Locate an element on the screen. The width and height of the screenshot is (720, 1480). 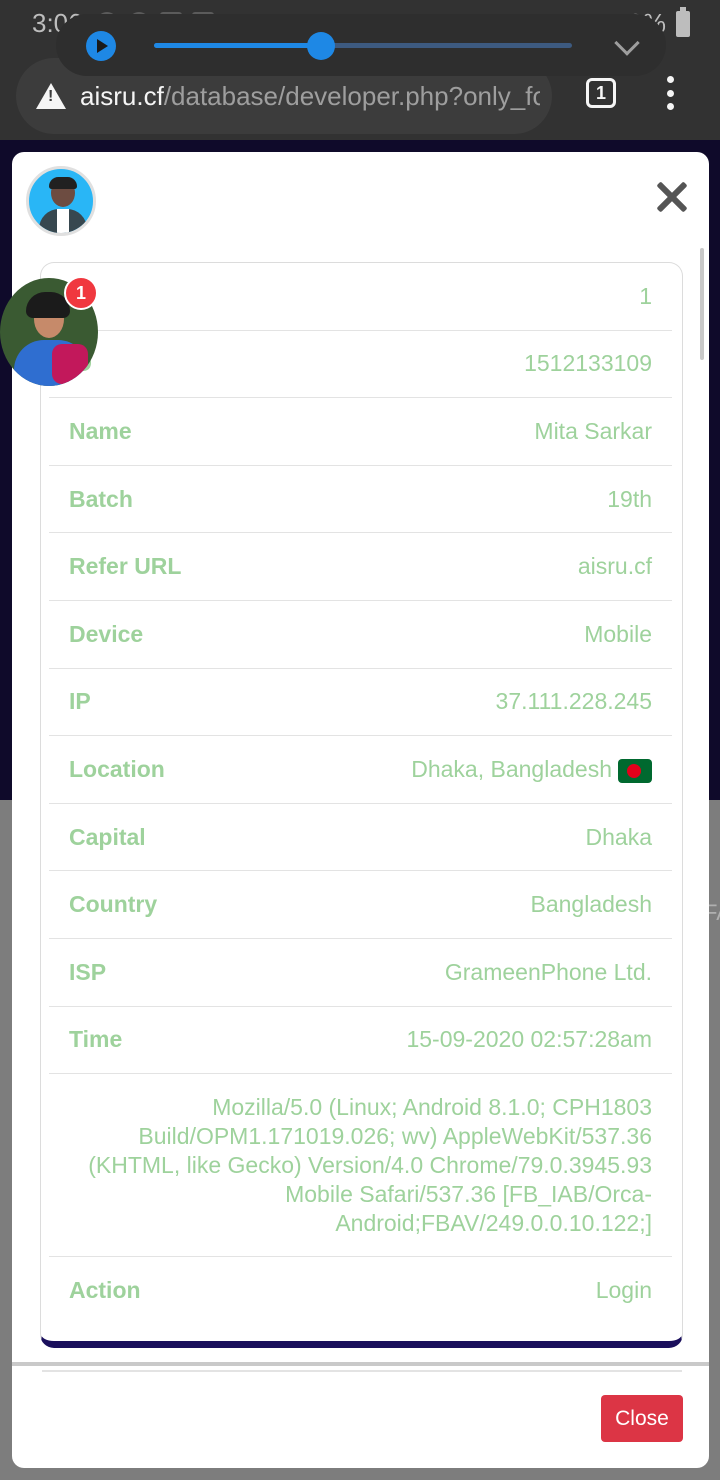
close-button: Close is located at coordinates (642, 1418).